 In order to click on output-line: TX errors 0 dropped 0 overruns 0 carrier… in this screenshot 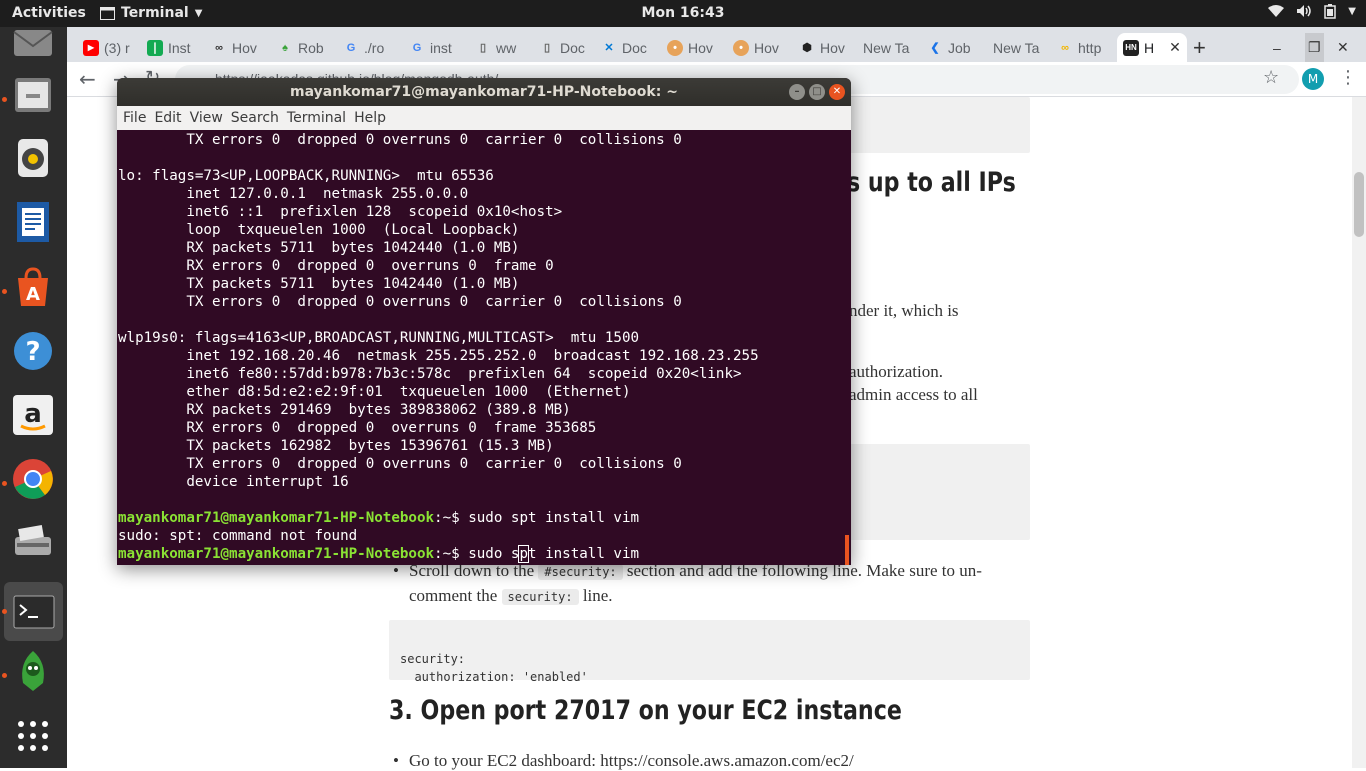, I will do `click(400, 464)`.